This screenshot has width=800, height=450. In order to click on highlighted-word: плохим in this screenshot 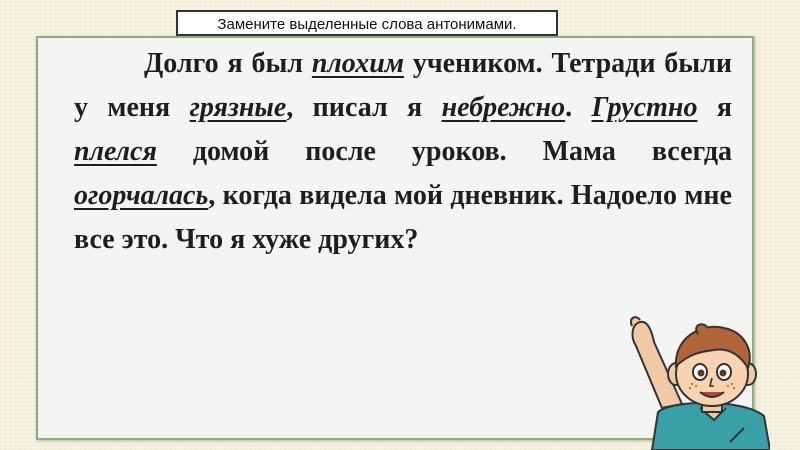, I will do `click(357, 63)`.